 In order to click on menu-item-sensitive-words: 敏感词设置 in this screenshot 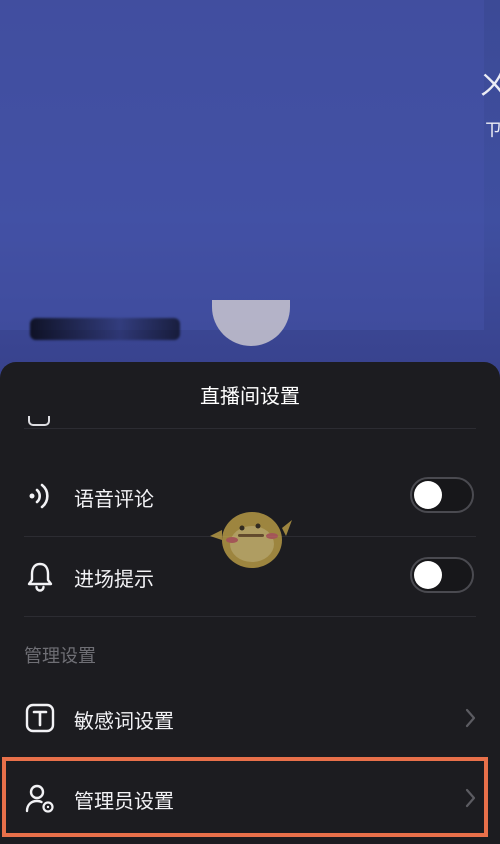, I will do `click(250, 718)`.